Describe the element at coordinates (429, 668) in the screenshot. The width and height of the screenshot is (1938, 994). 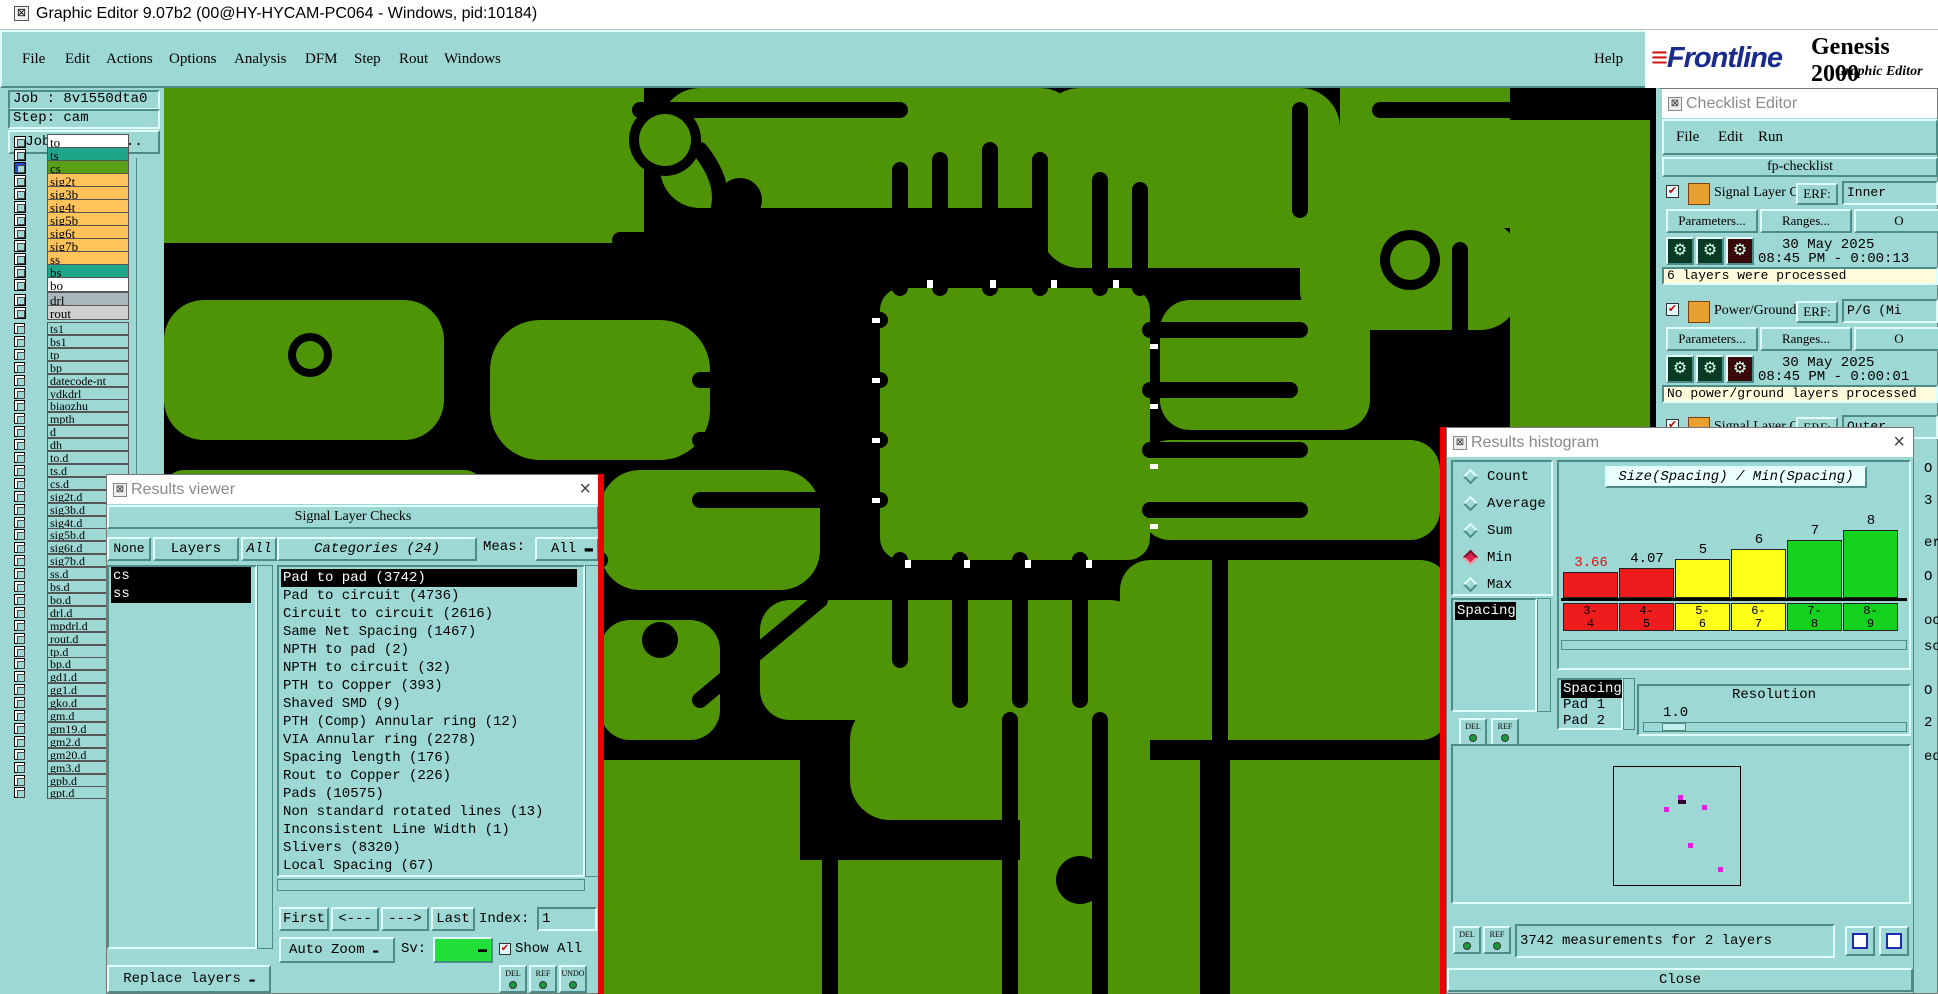
I see `category-item: NPTH to circuit (32)` at that location.